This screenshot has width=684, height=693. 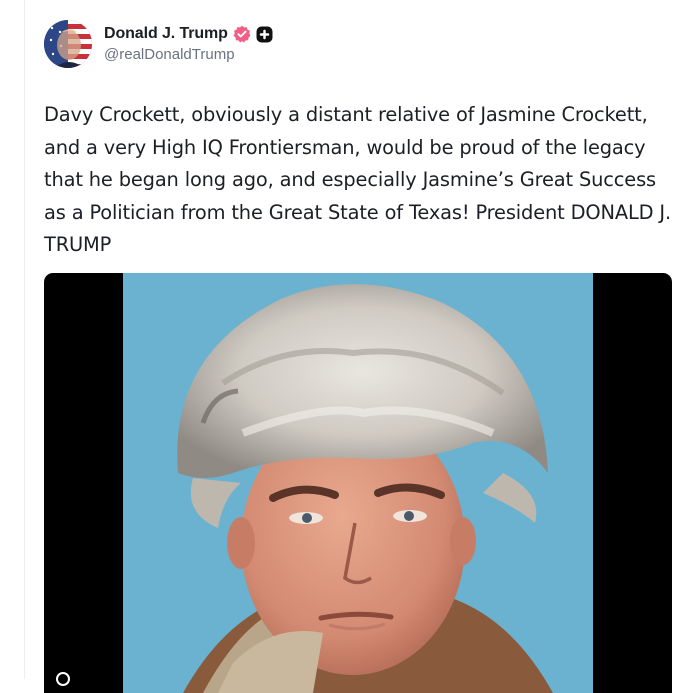 I want to click on author-display-name: Donald J. Trump, so click(x=166, y=34).